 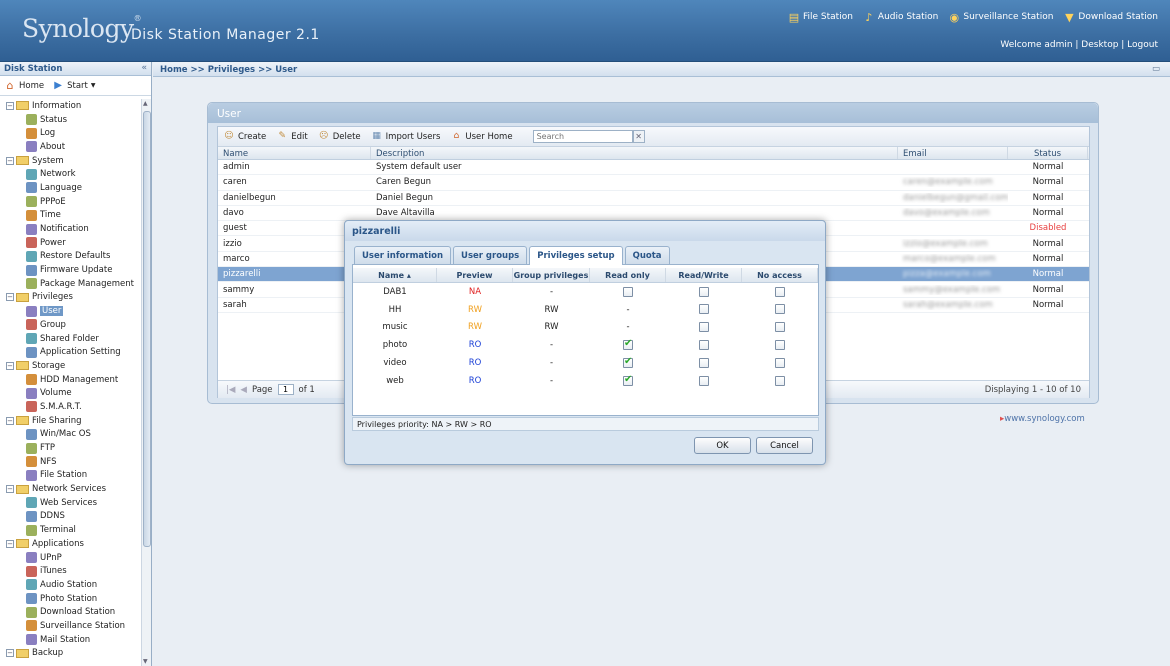 I want to click on tree-item-shared-folder: Shared Folder, so click(x=70, y=339).